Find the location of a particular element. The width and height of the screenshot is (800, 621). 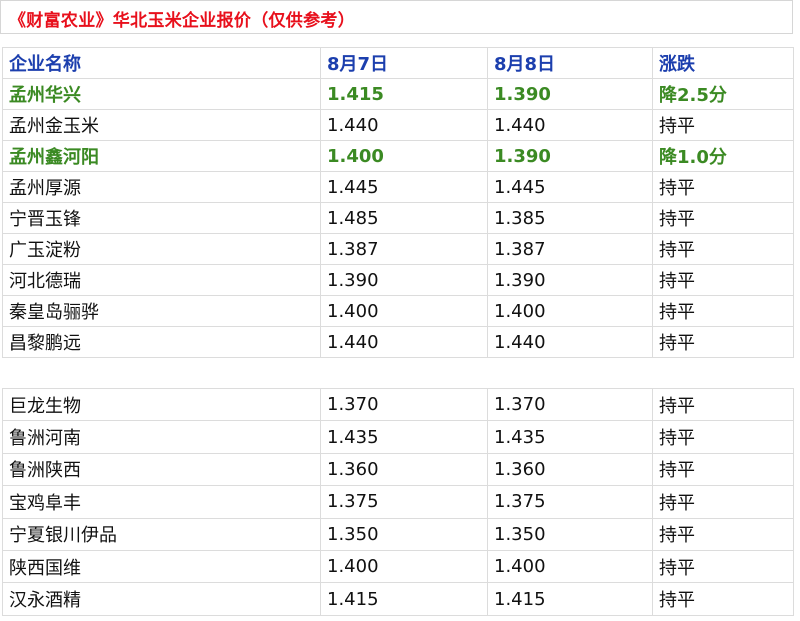

header-change: 涨跌 is located at coordinates (723, 63).